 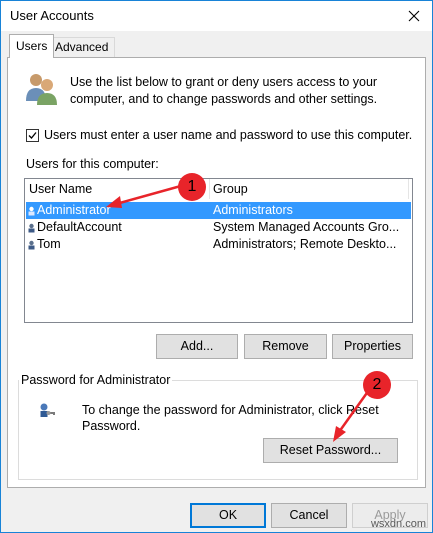 I want to click on list-header: User Name Group, so click(x=218, y=189).